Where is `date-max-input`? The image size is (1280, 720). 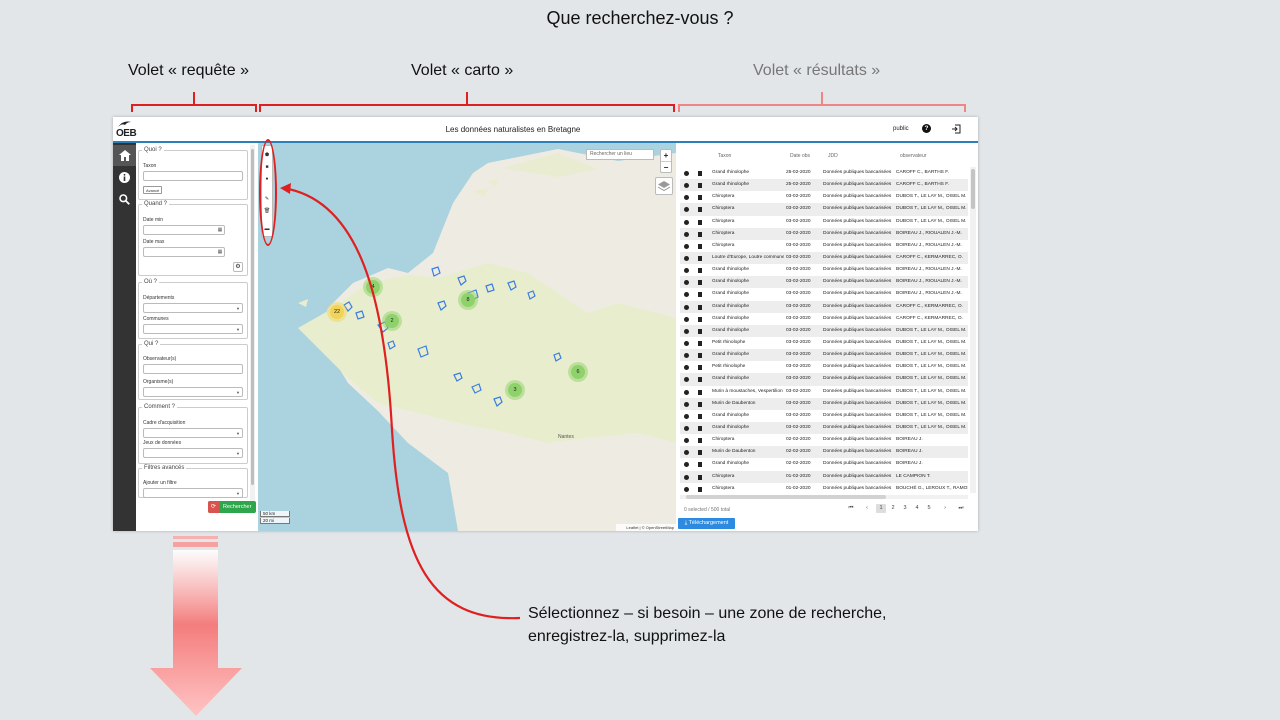 date-max-input is located at coordinates (184, 252).